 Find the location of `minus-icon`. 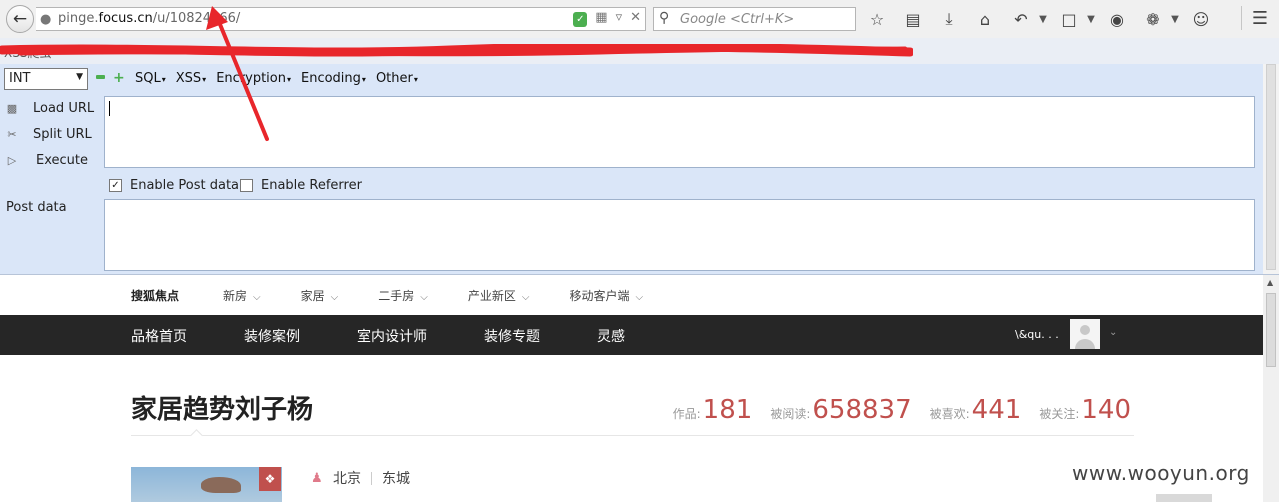

minus-icon is located at coordinates (100, 77).